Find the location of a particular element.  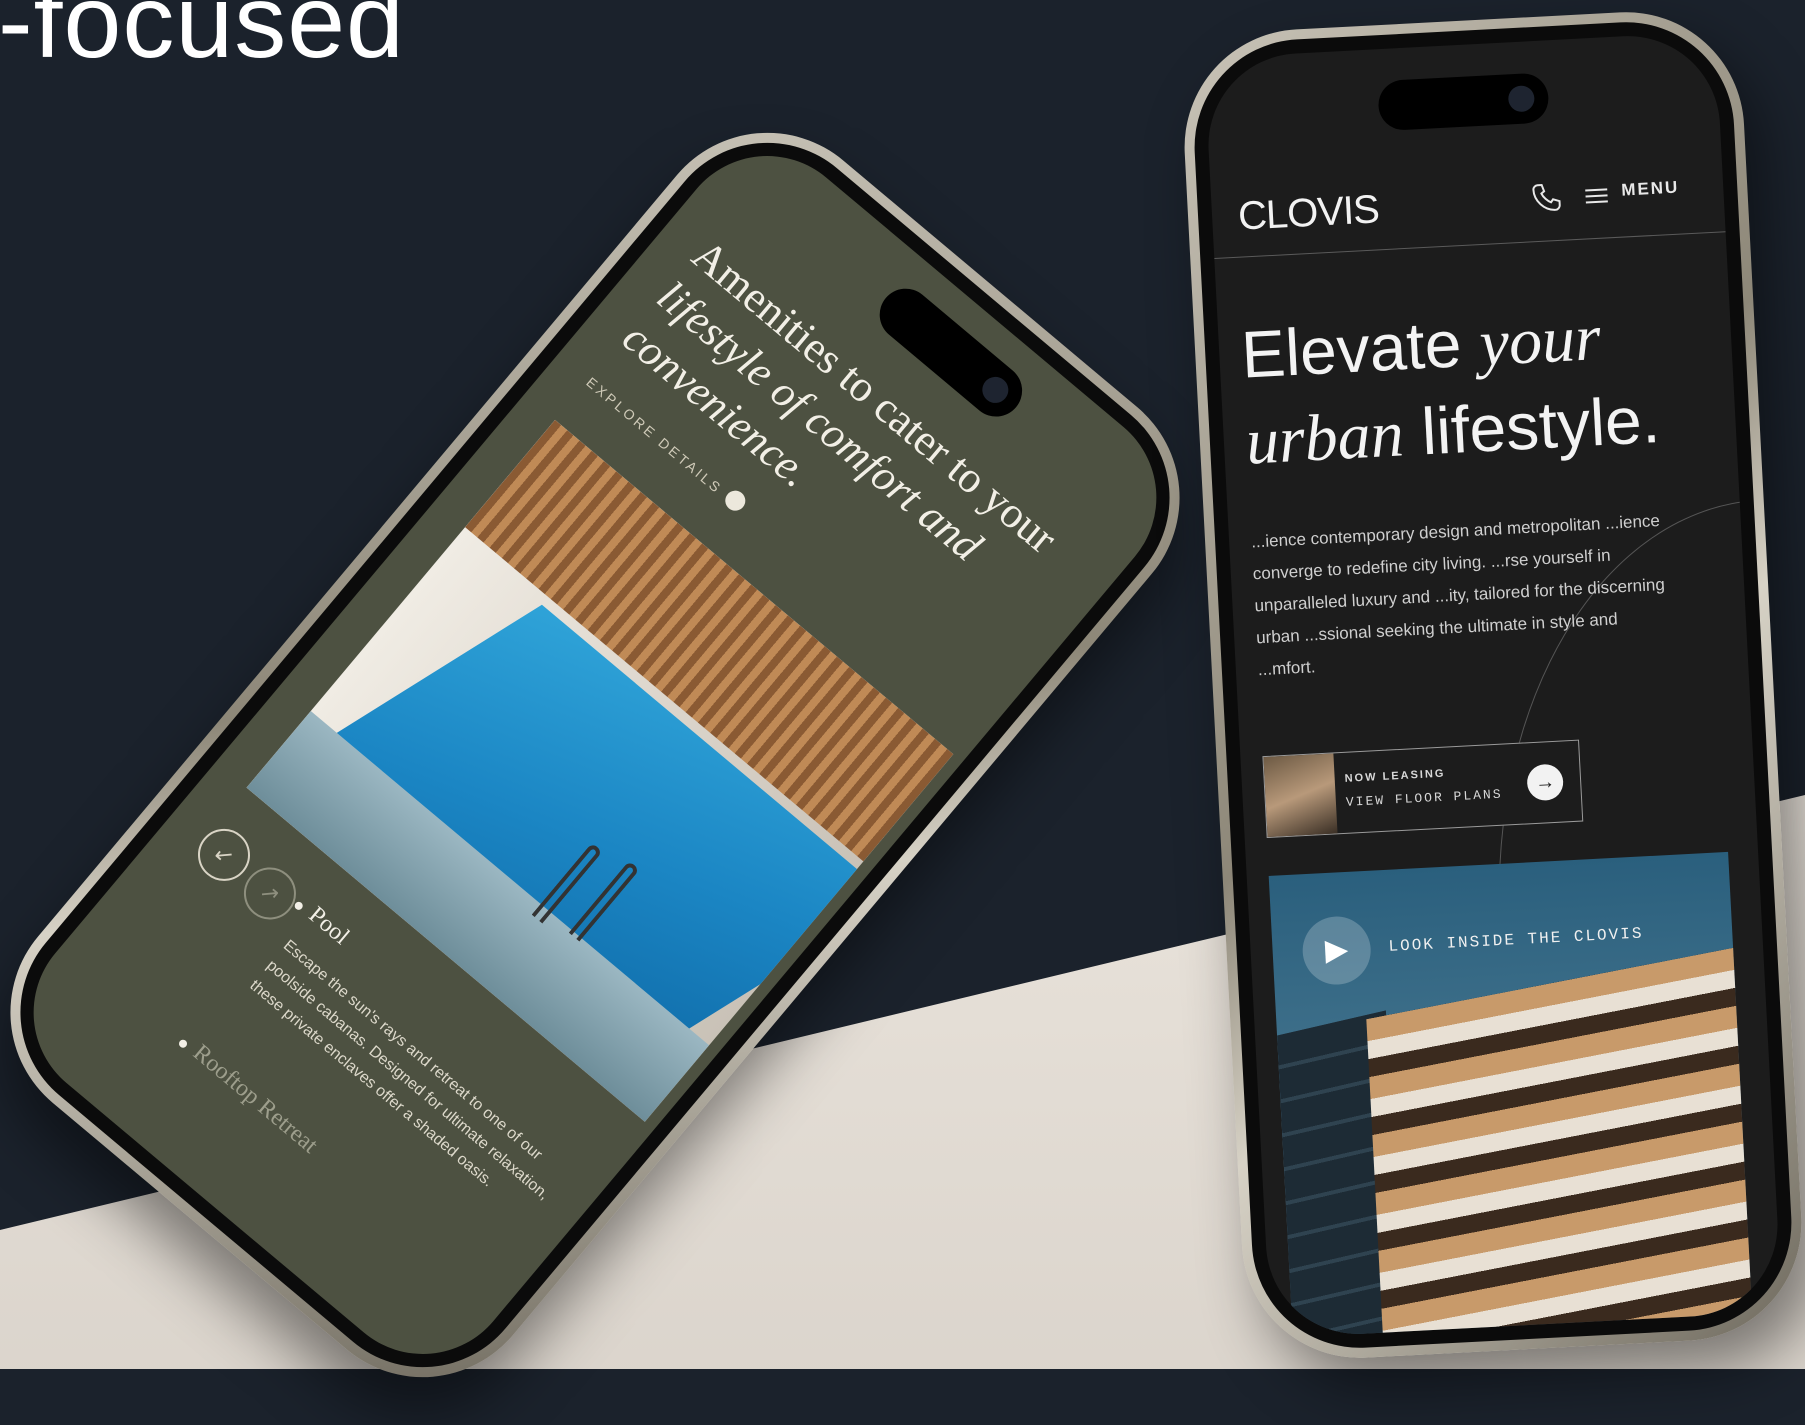

view-floor-plans-label: VIEW FLOOR PLANS is located at coordinates (1424, 798).